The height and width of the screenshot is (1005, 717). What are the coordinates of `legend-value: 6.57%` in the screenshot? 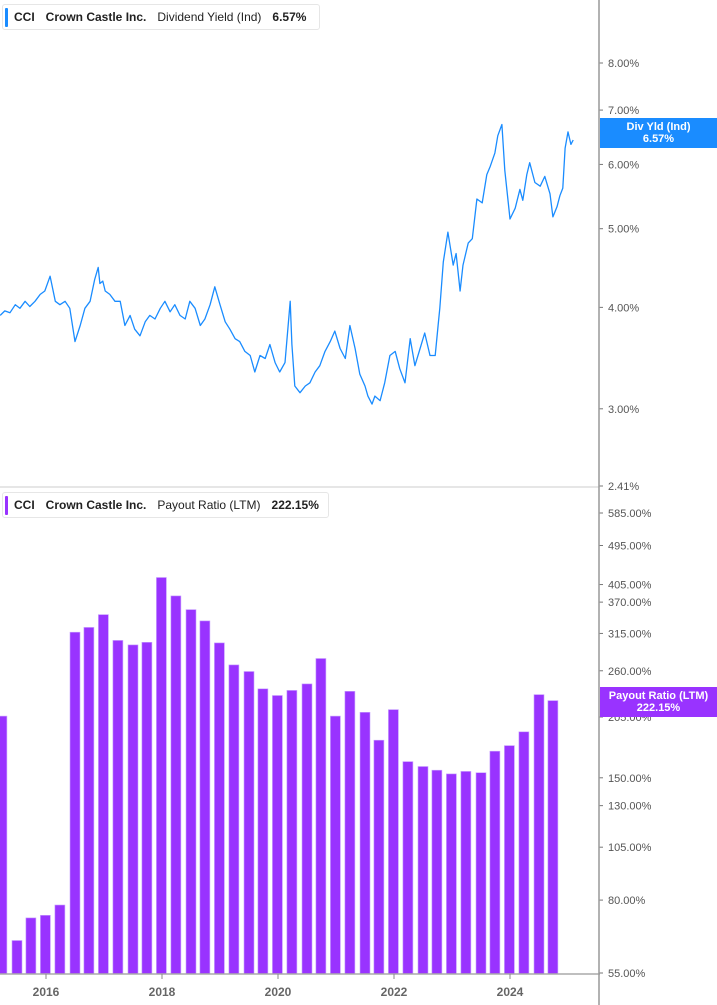 It's located at (289, 17).